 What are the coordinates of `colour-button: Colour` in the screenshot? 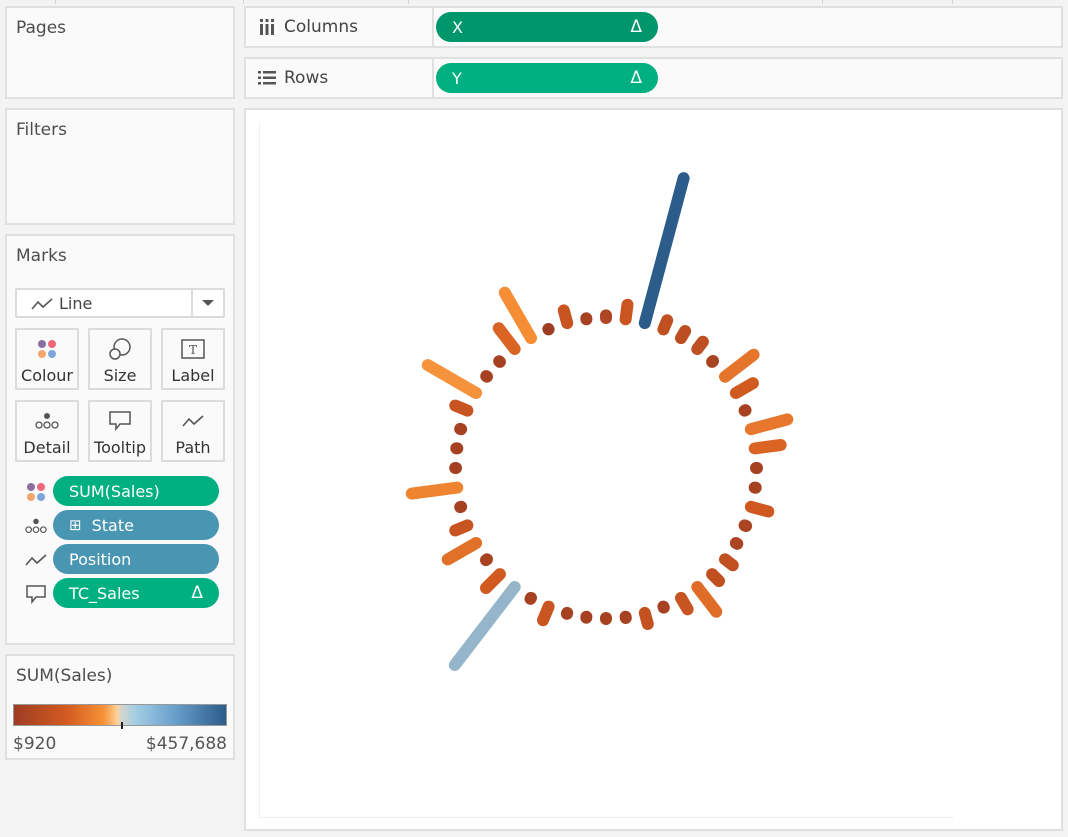 It's located at (47, 359).